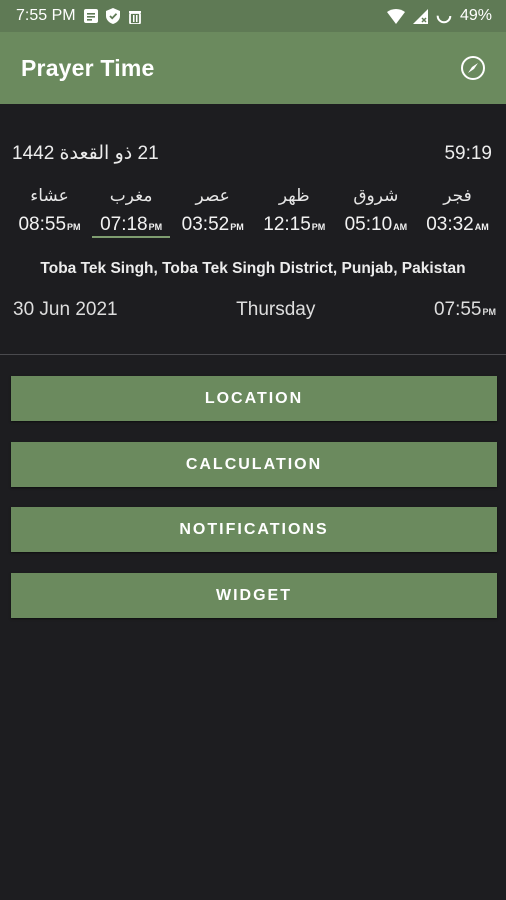 This screenshot has width=506, height=900. I want to click on prayer-name: عشاء, so click(49, 196).